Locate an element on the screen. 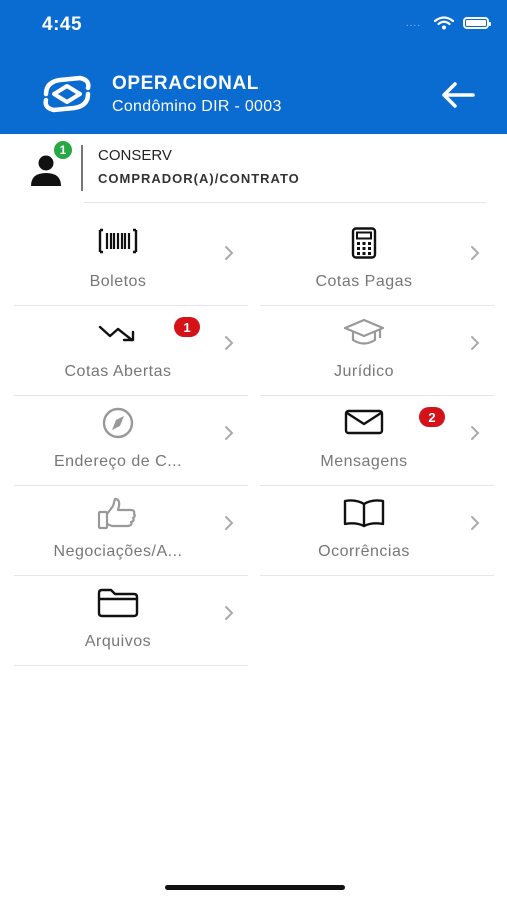  menu-item-boletos: Boletos is located at coordinates (131, 260).